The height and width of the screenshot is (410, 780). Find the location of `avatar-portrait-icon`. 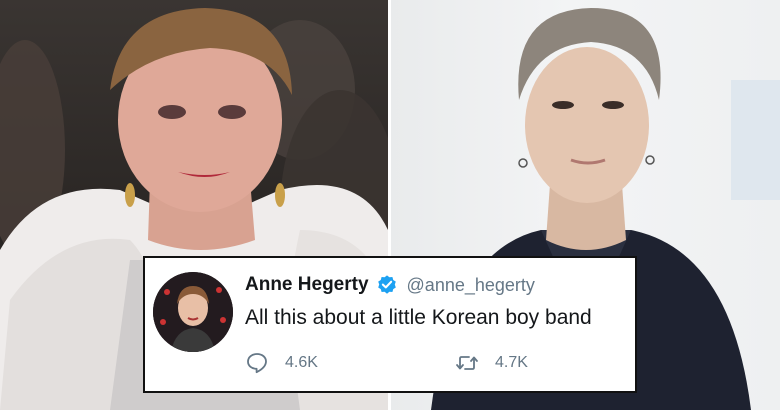

avatar-portrait-icon is located at coordinates (193, 312).